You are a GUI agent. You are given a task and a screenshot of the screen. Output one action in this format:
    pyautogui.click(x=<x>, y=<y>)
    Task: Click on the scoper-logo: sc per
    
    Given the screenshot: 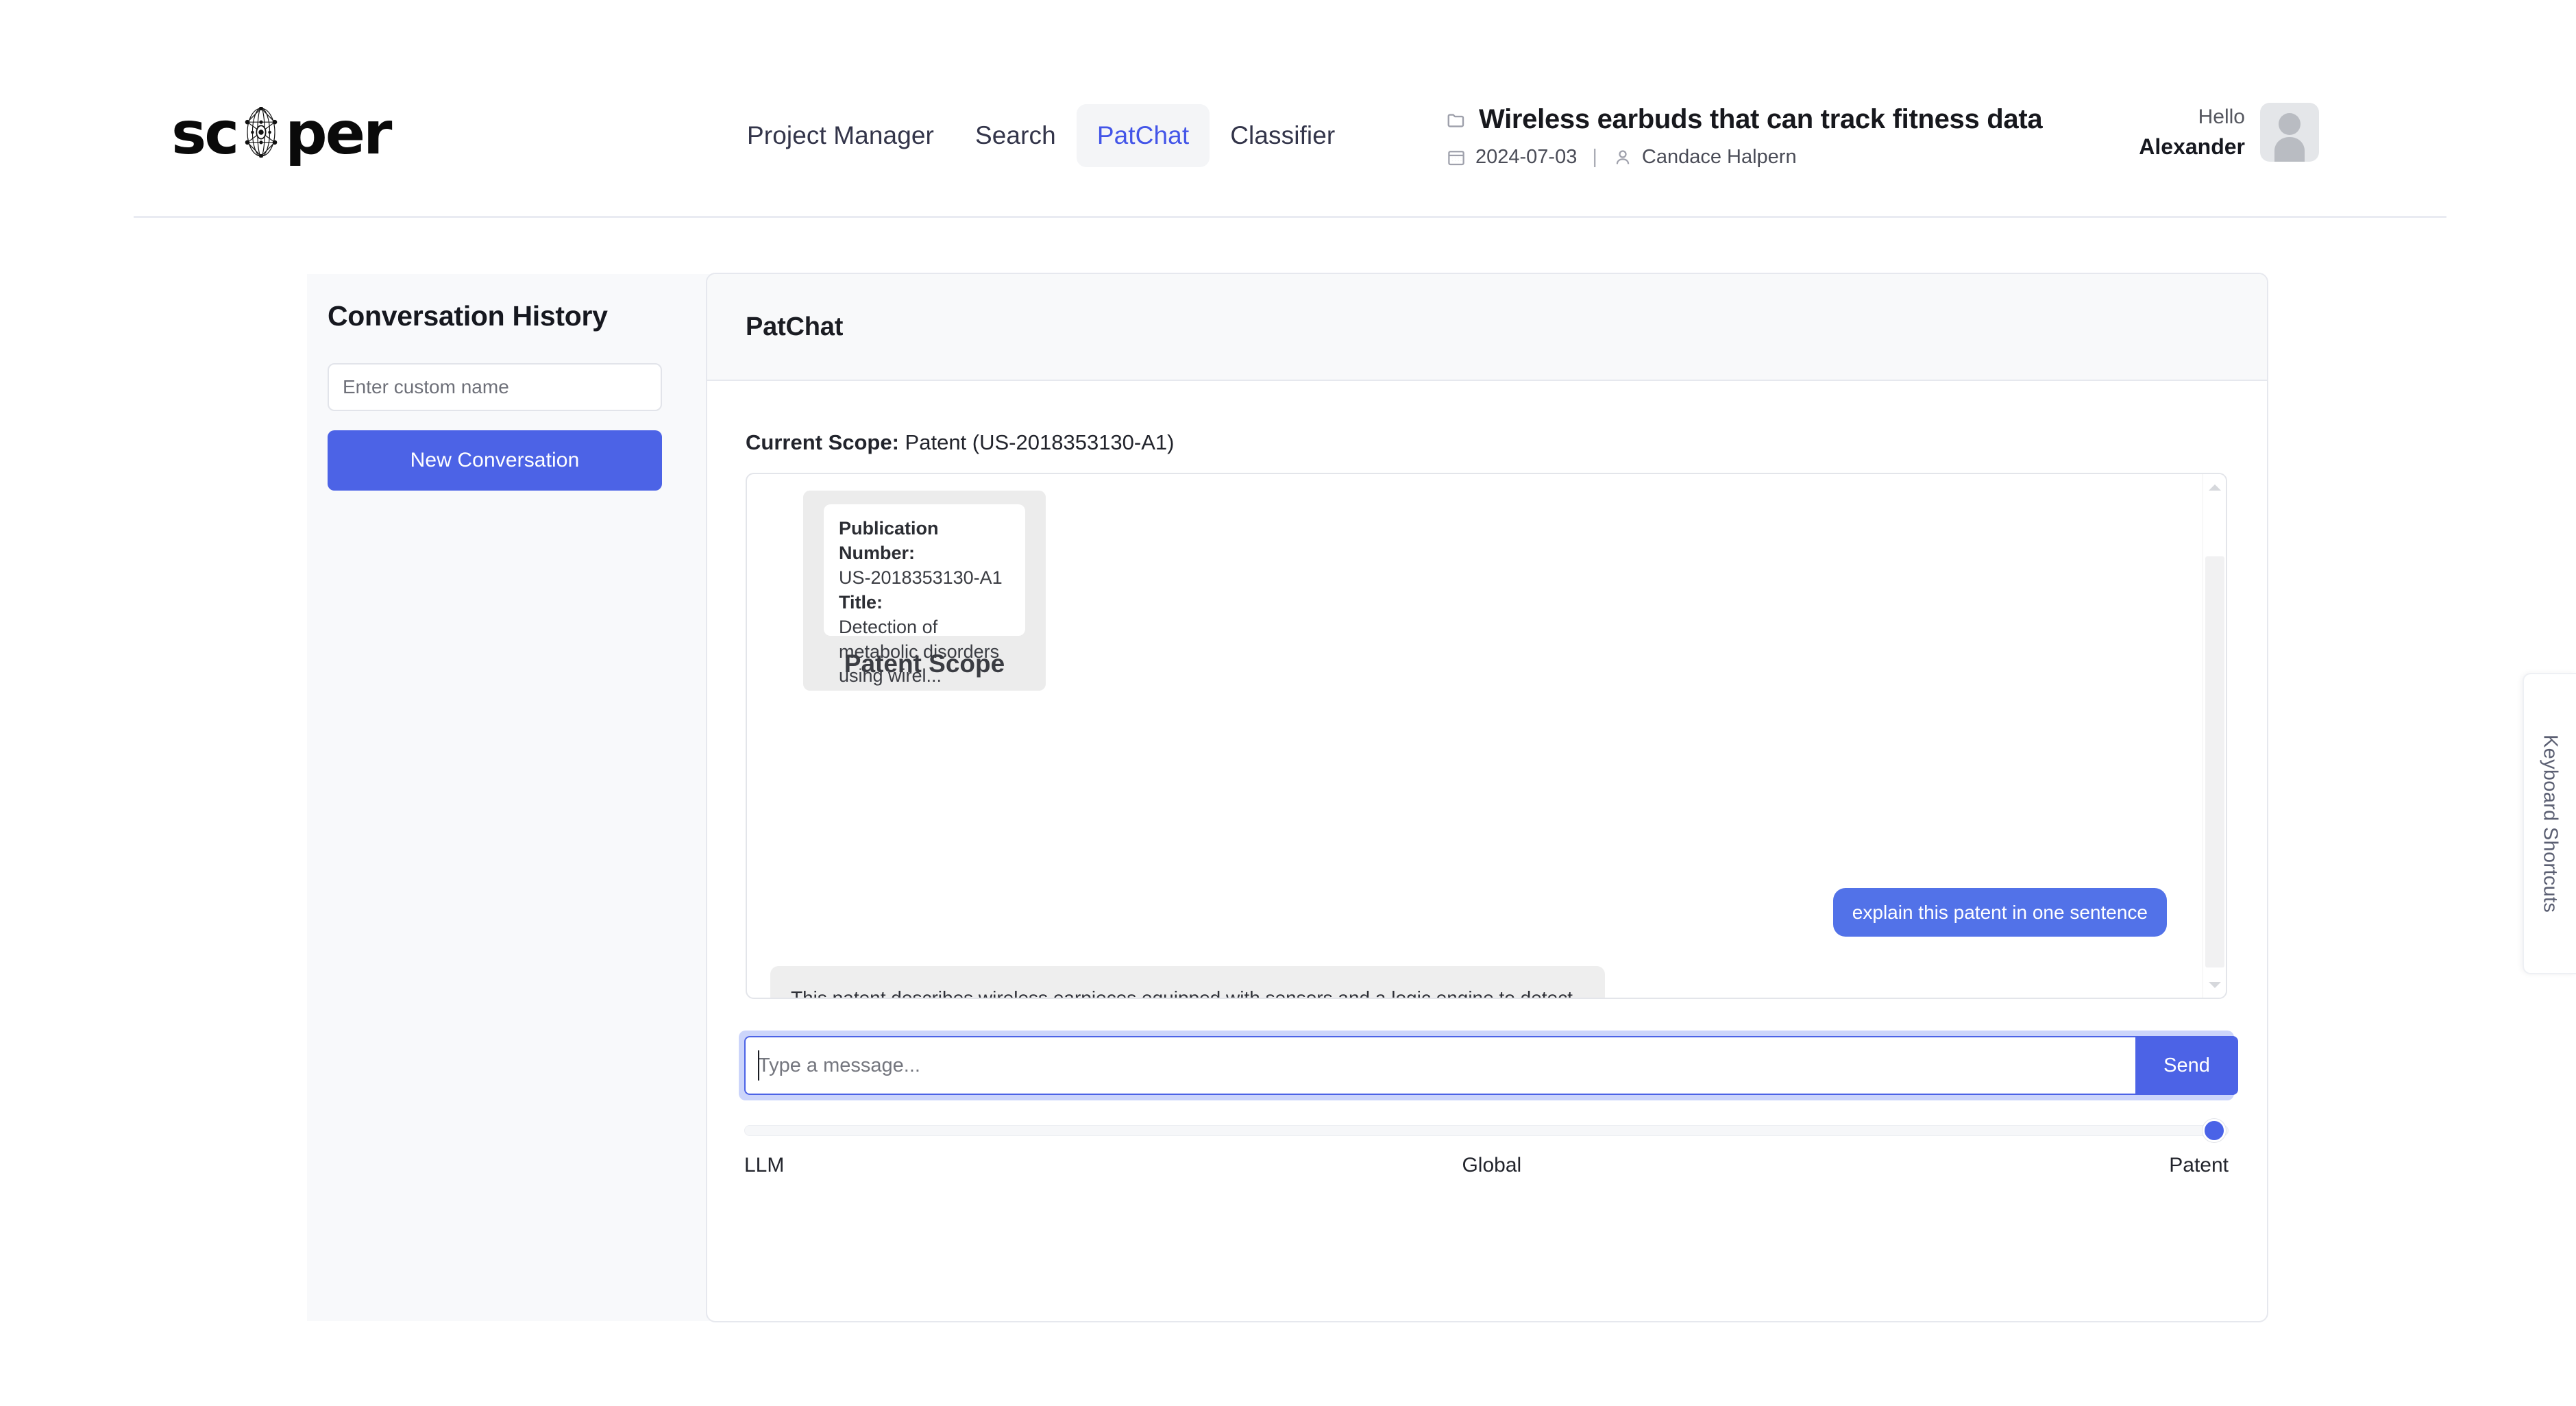 What is the action you would take?
    pyautogui.click(x=281, y=133)
    